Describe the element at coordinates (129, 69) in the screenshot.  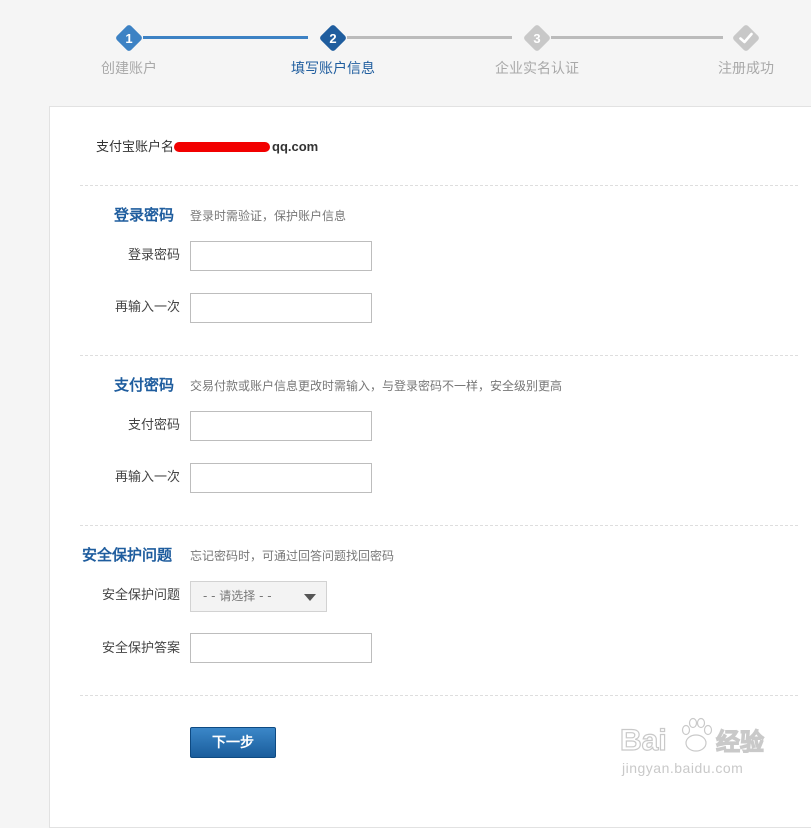
I see `step-1-label: 创建账户` at that location.